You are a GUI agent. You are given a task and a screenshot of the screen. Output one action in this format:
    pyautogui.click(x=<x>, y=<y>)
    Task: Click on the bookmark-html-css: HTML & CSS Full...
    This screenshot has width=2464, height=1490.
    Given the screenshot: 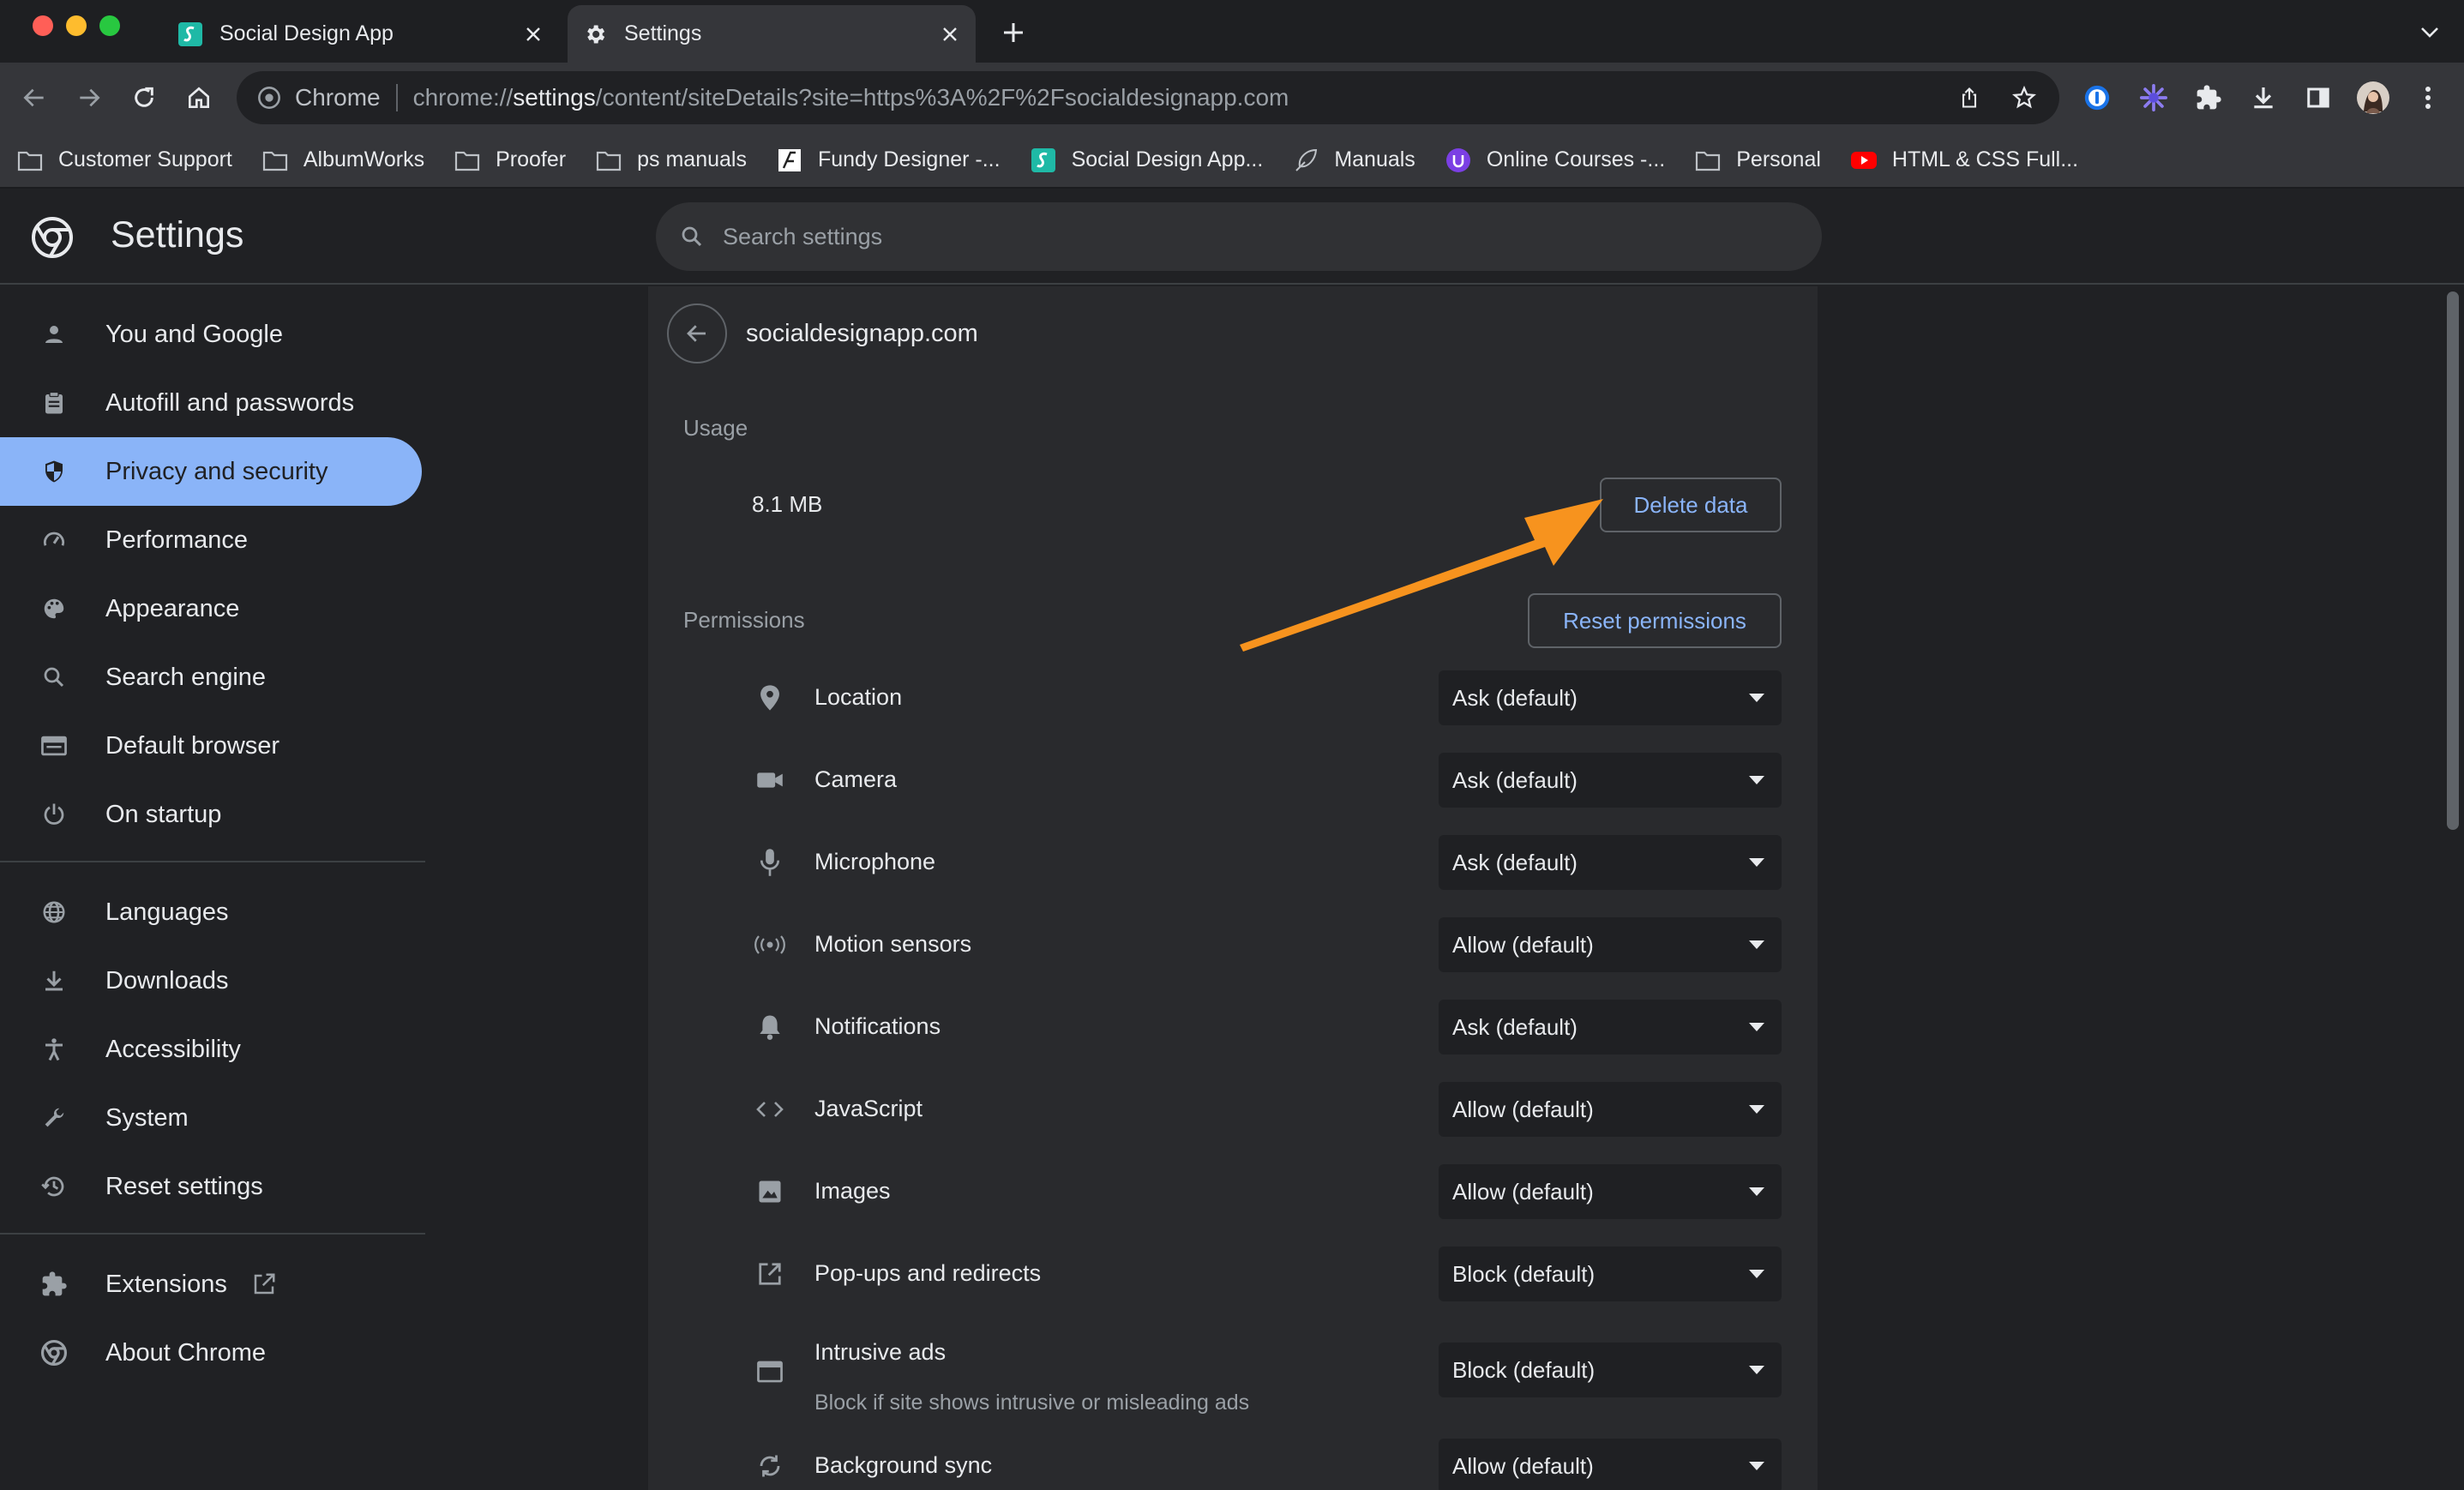 What is the action you would take?
    pyautogui.click(x=1963, y=160)
    